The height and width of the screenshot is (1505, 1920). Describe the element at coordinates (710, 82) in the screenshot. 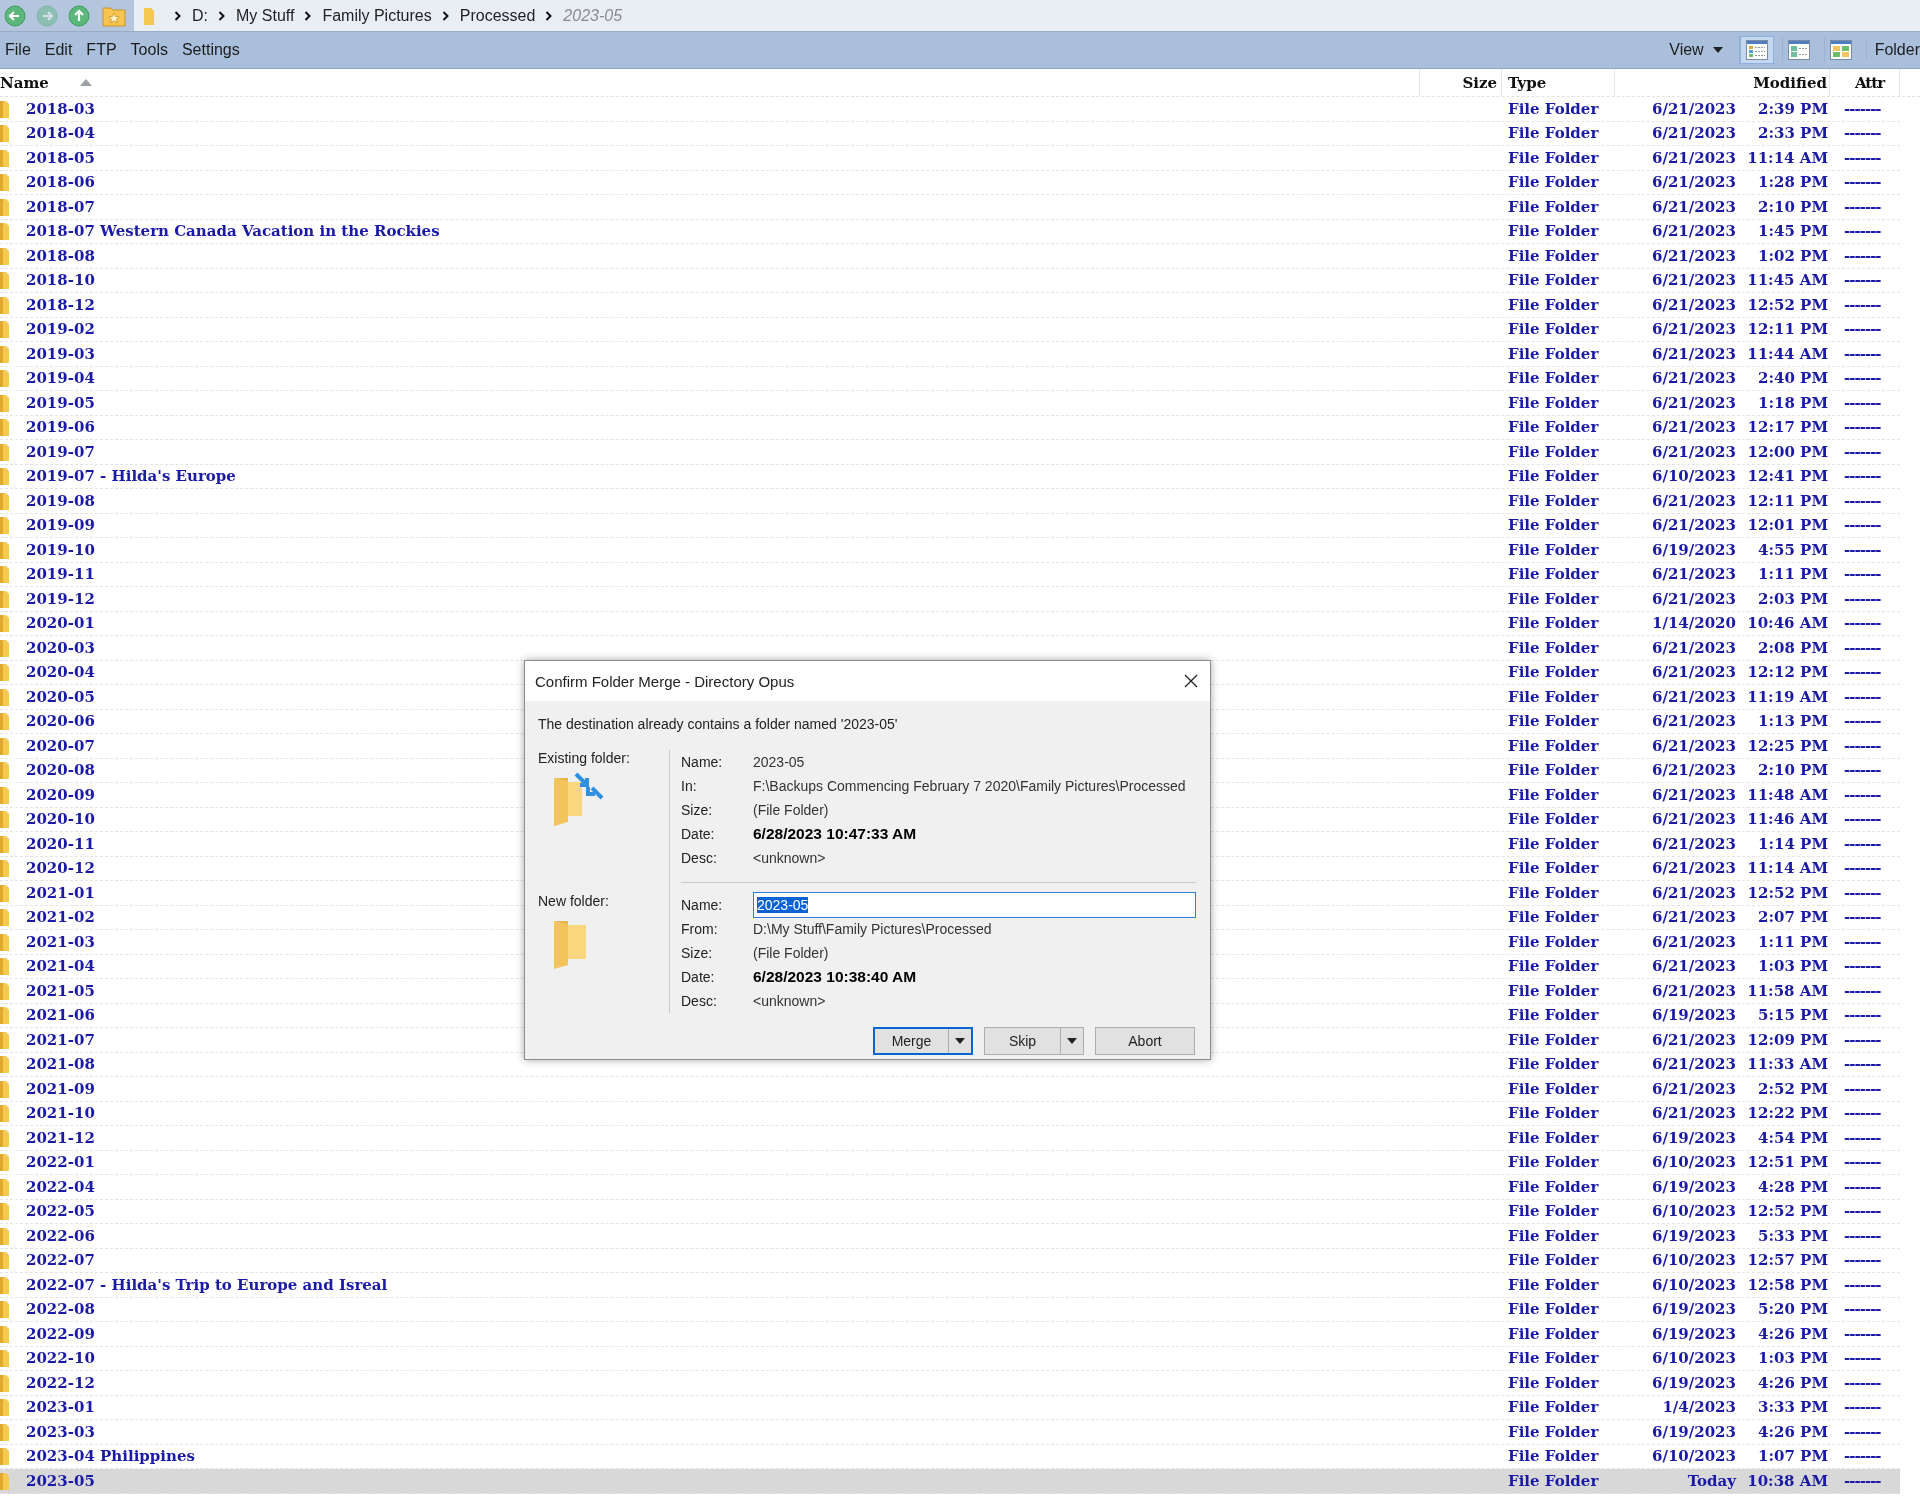

I see `column-header: Name` at that location.